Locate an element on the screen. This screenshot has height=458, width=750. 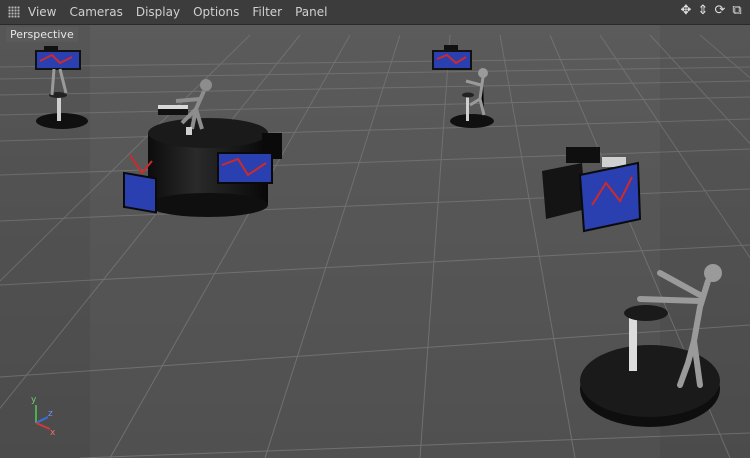
panel-grip-icon is located at coordinates (14, 12).